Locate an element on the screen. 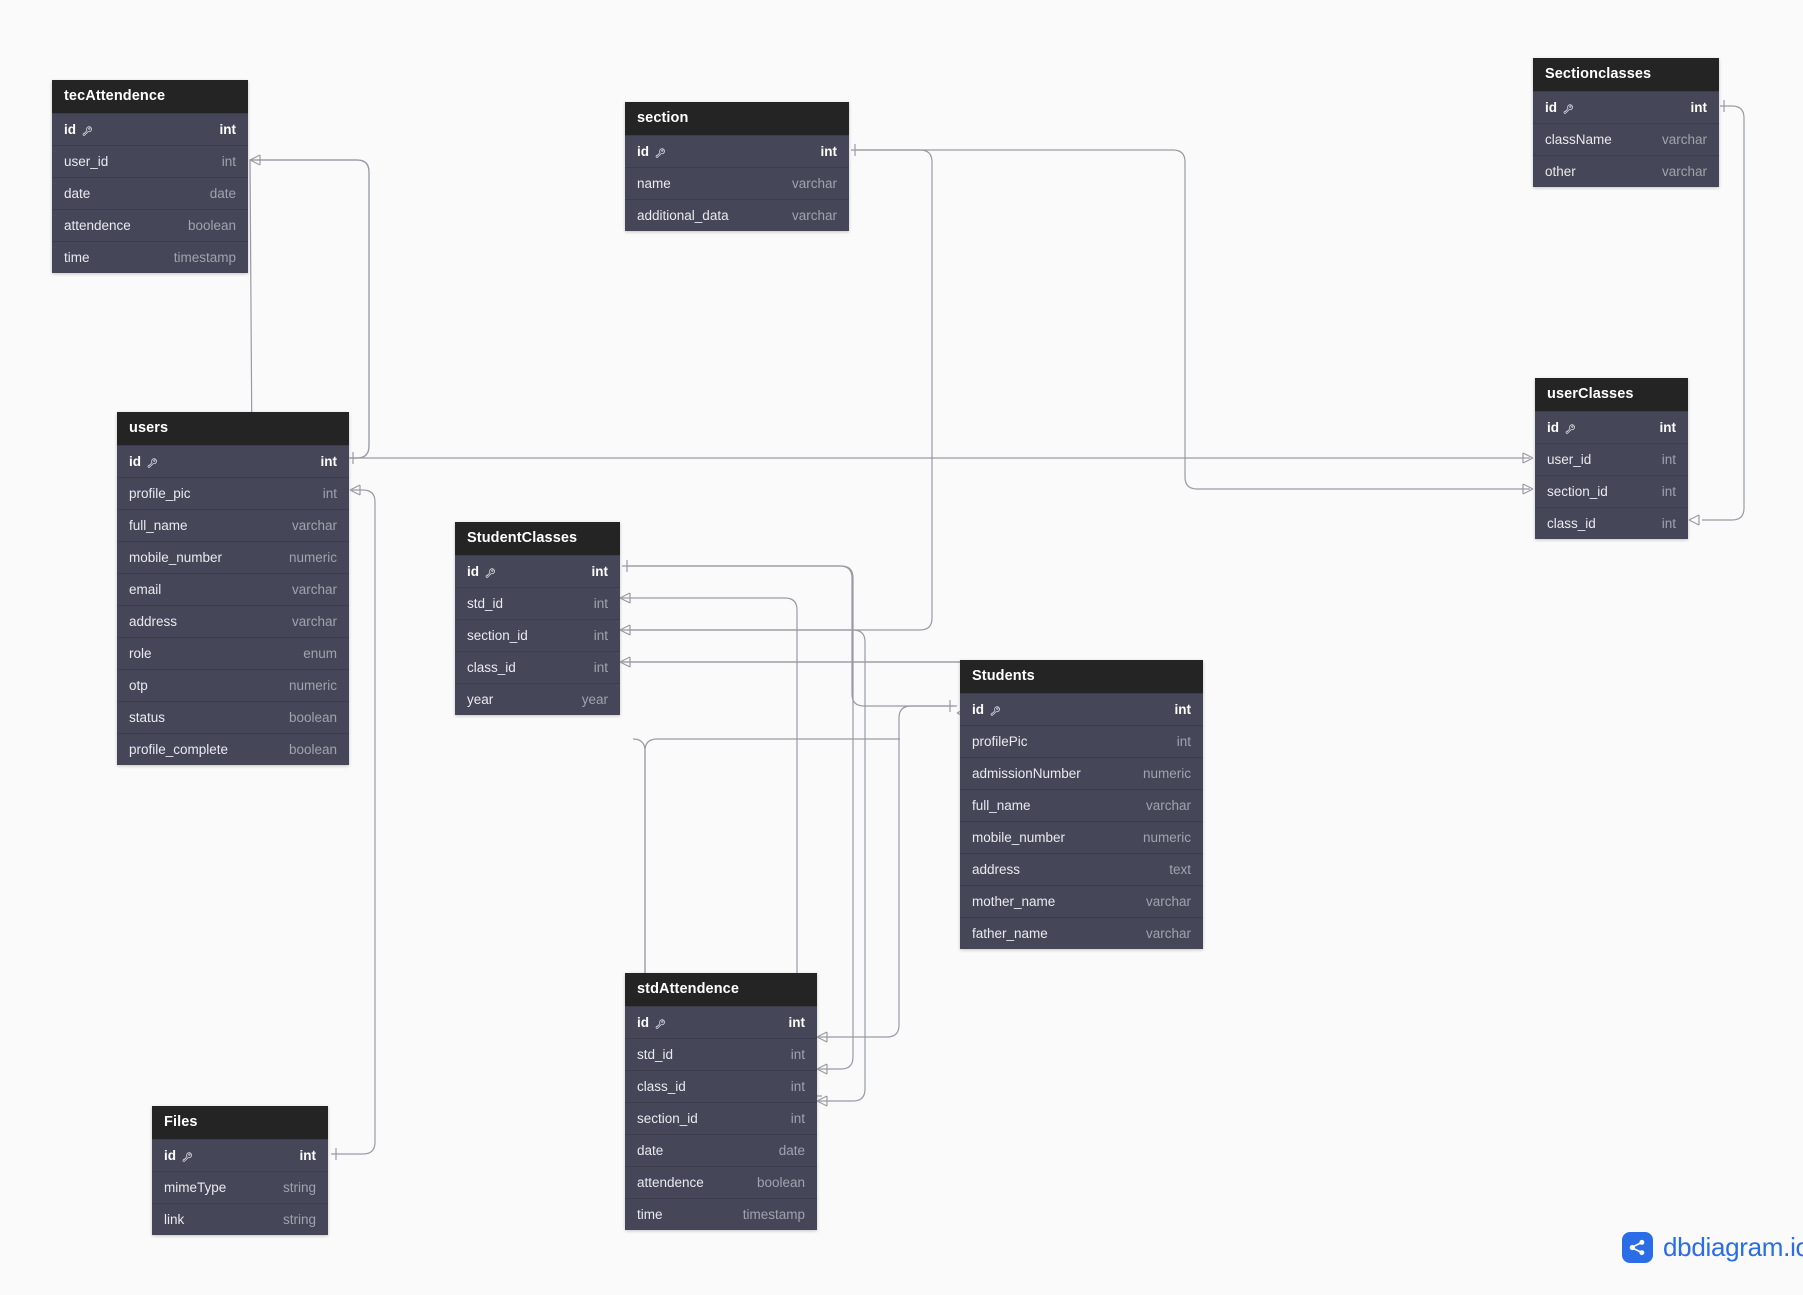  field-name-label: attendence is located at coordinates (670, 1182).